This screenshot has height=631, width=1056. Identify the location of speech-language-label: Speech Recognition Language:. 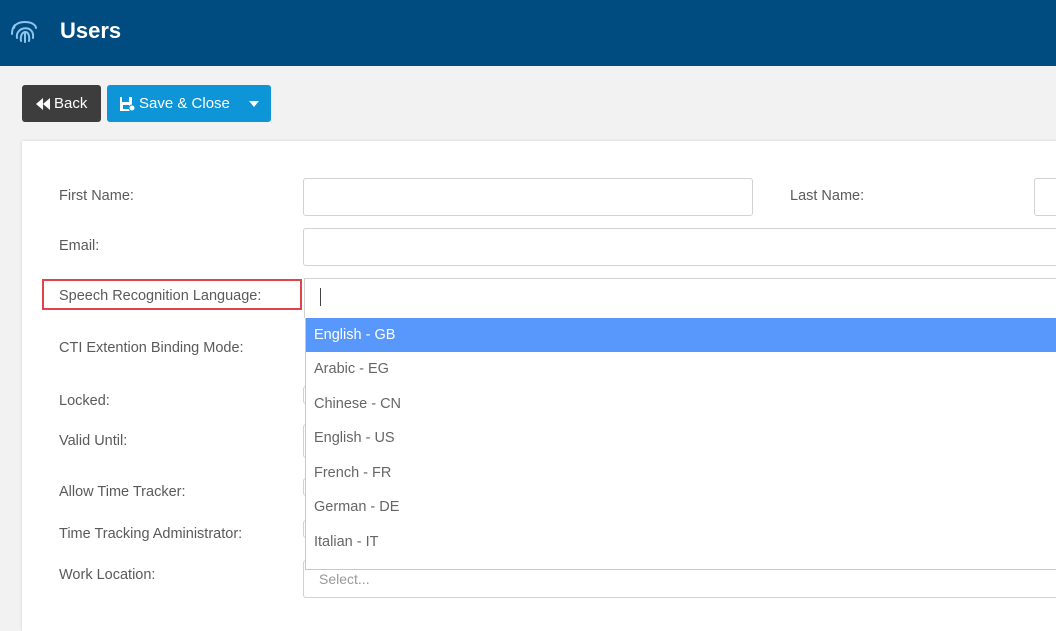
(160, 296).